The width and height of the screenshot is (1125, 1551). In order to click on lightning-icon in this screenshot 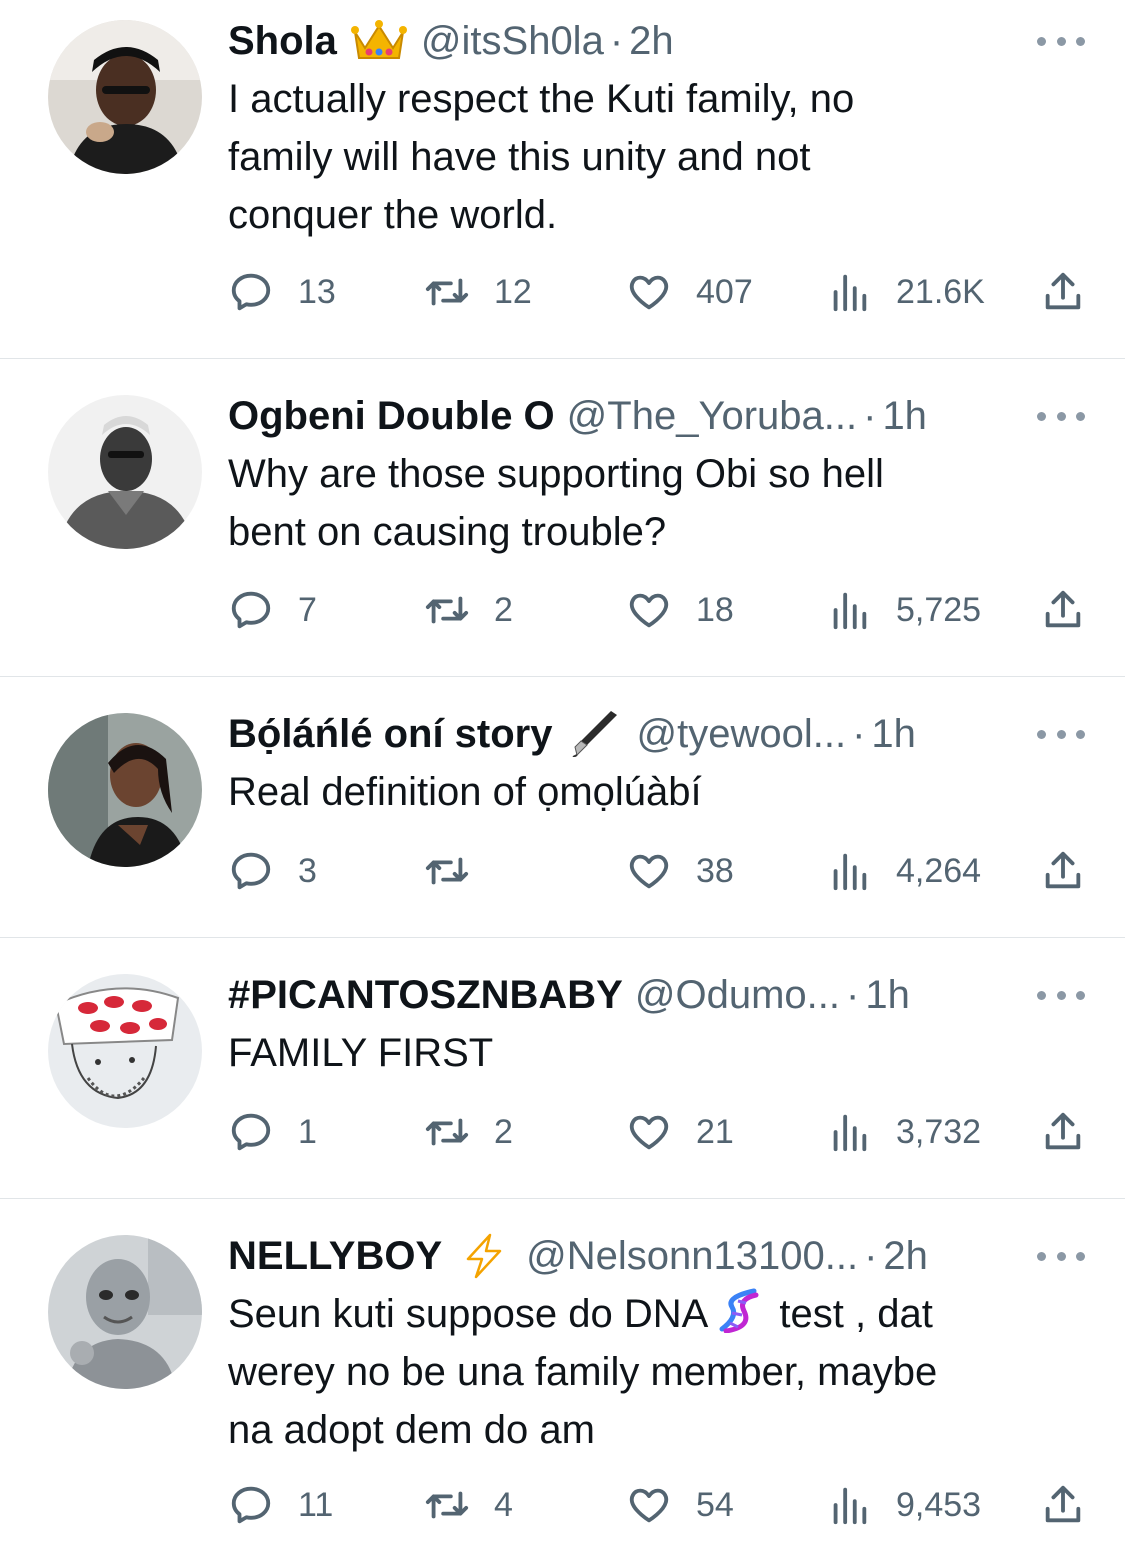, I will do `click(484, 1256)`.